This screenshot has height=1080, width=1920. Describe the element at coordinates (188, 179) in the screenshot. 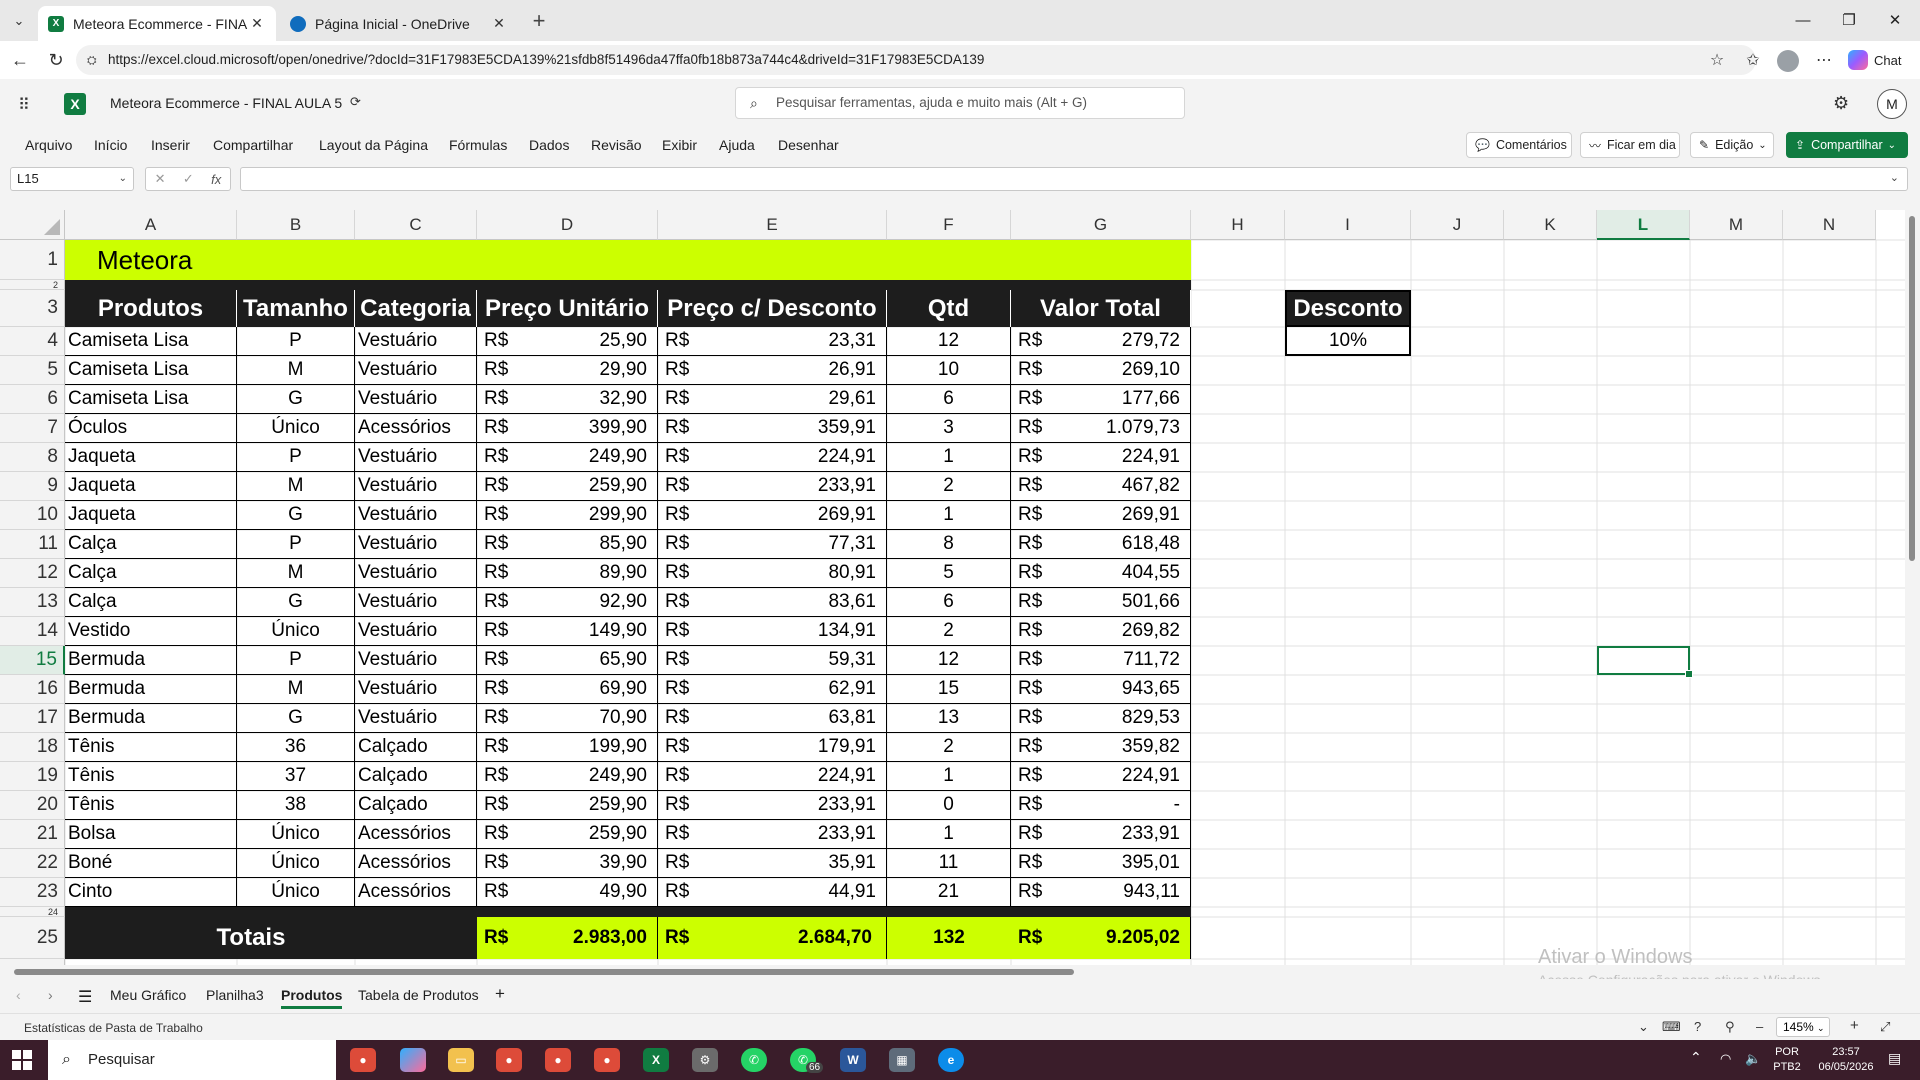

I see `confirm-icon: ✓` at that location.